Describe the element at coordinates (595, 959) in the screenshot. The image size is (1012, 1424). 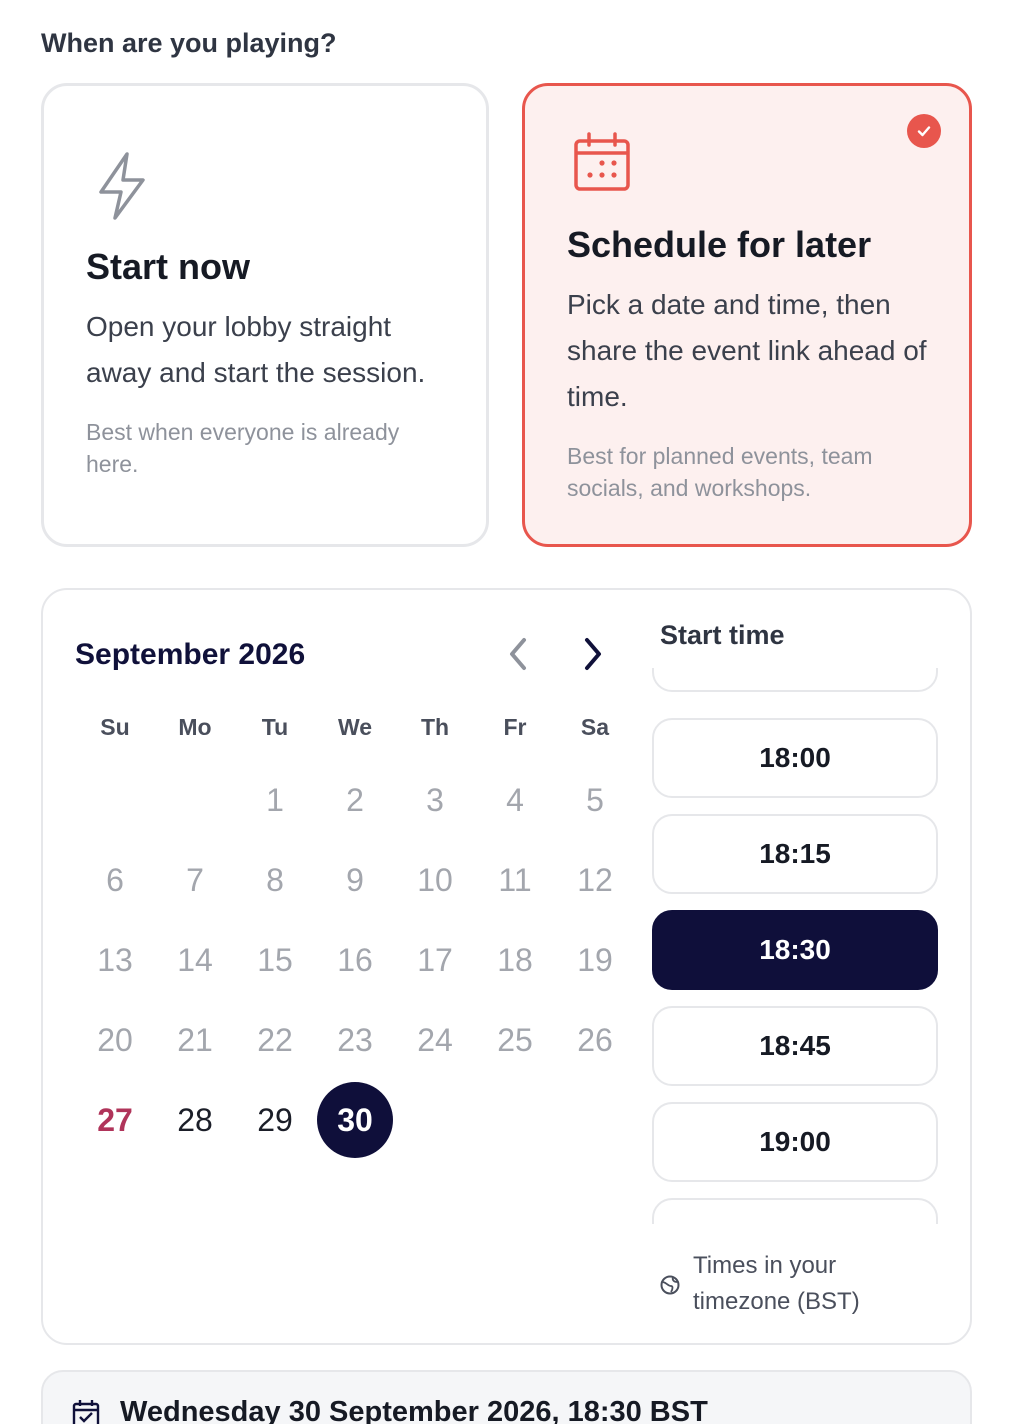
I see `calendar-day: 19` at that location.